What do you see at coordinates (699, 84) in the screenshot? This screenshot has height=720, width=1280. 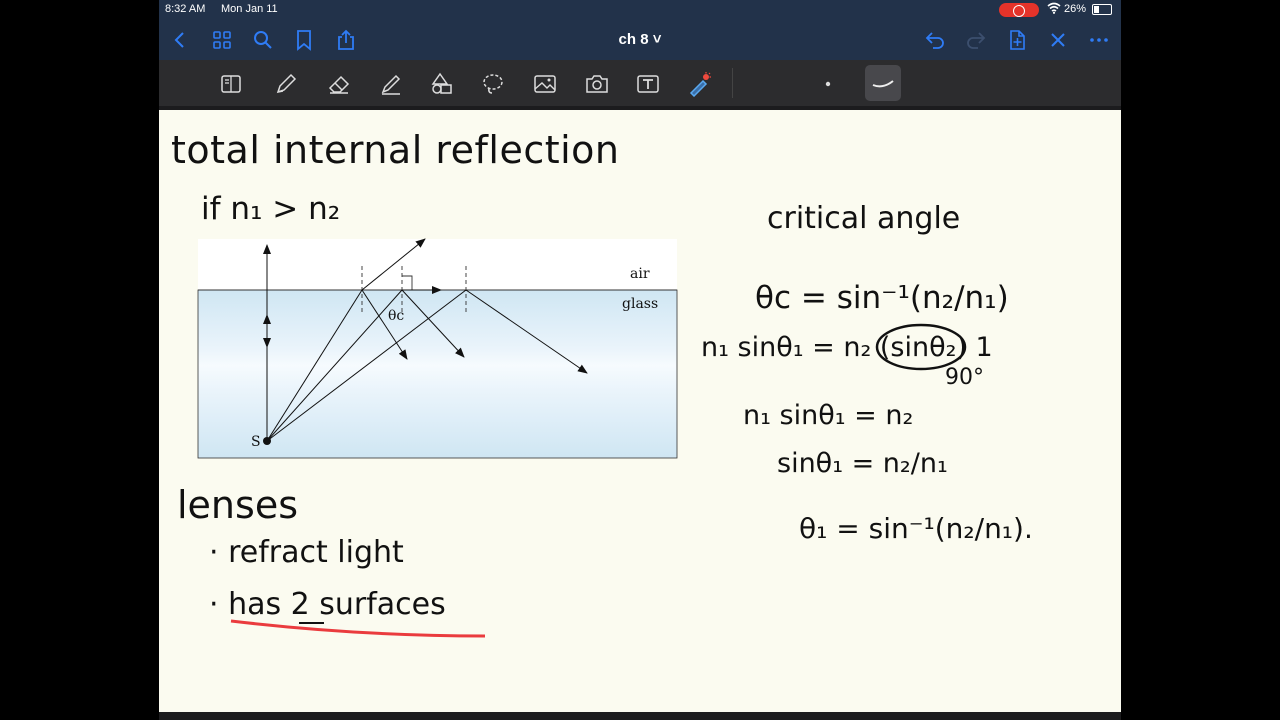 I see `laser-pointer-icon` at bounding box center [699, 84].